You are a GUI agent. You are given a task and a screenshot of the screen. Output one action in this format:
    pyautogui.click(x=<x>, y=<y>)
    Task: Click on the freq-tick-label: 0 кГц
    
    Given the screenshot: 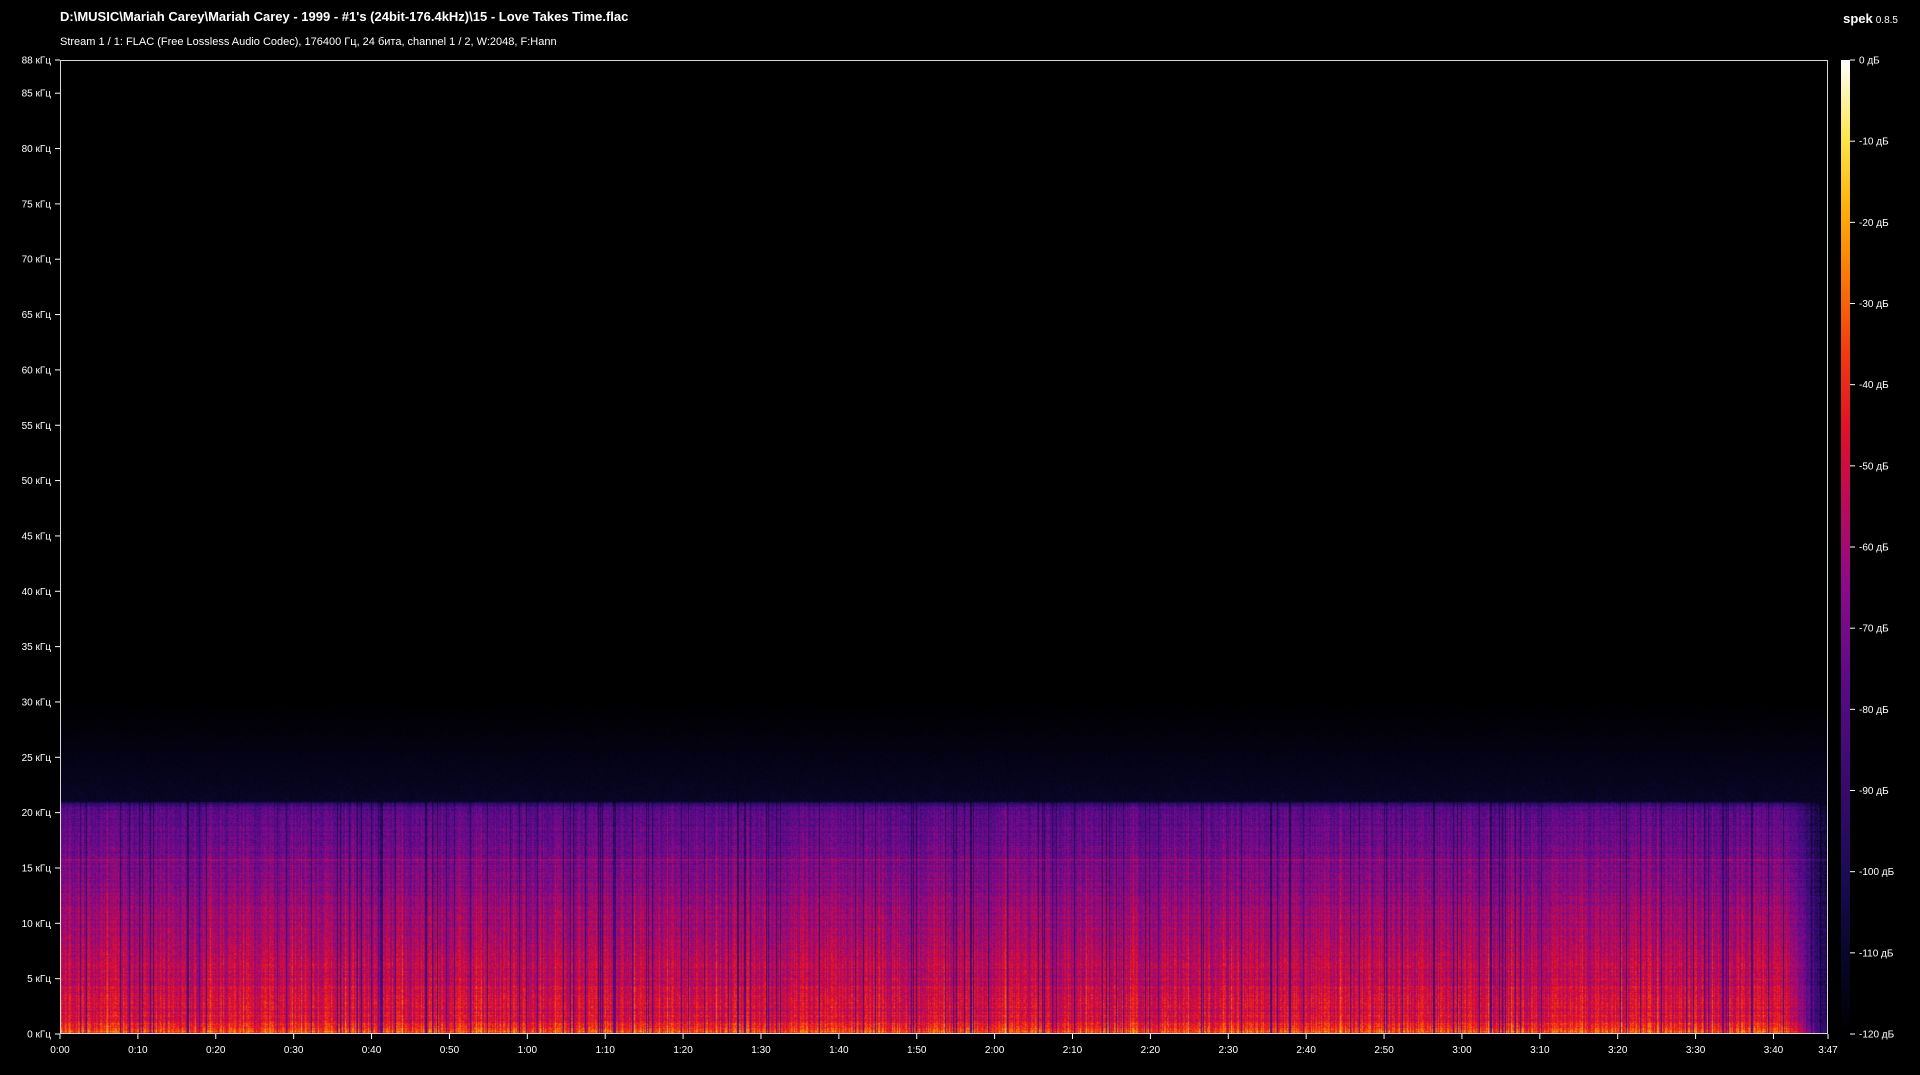 What is the action you would take?
    pyautogui.click(x=39, y=1035)
    